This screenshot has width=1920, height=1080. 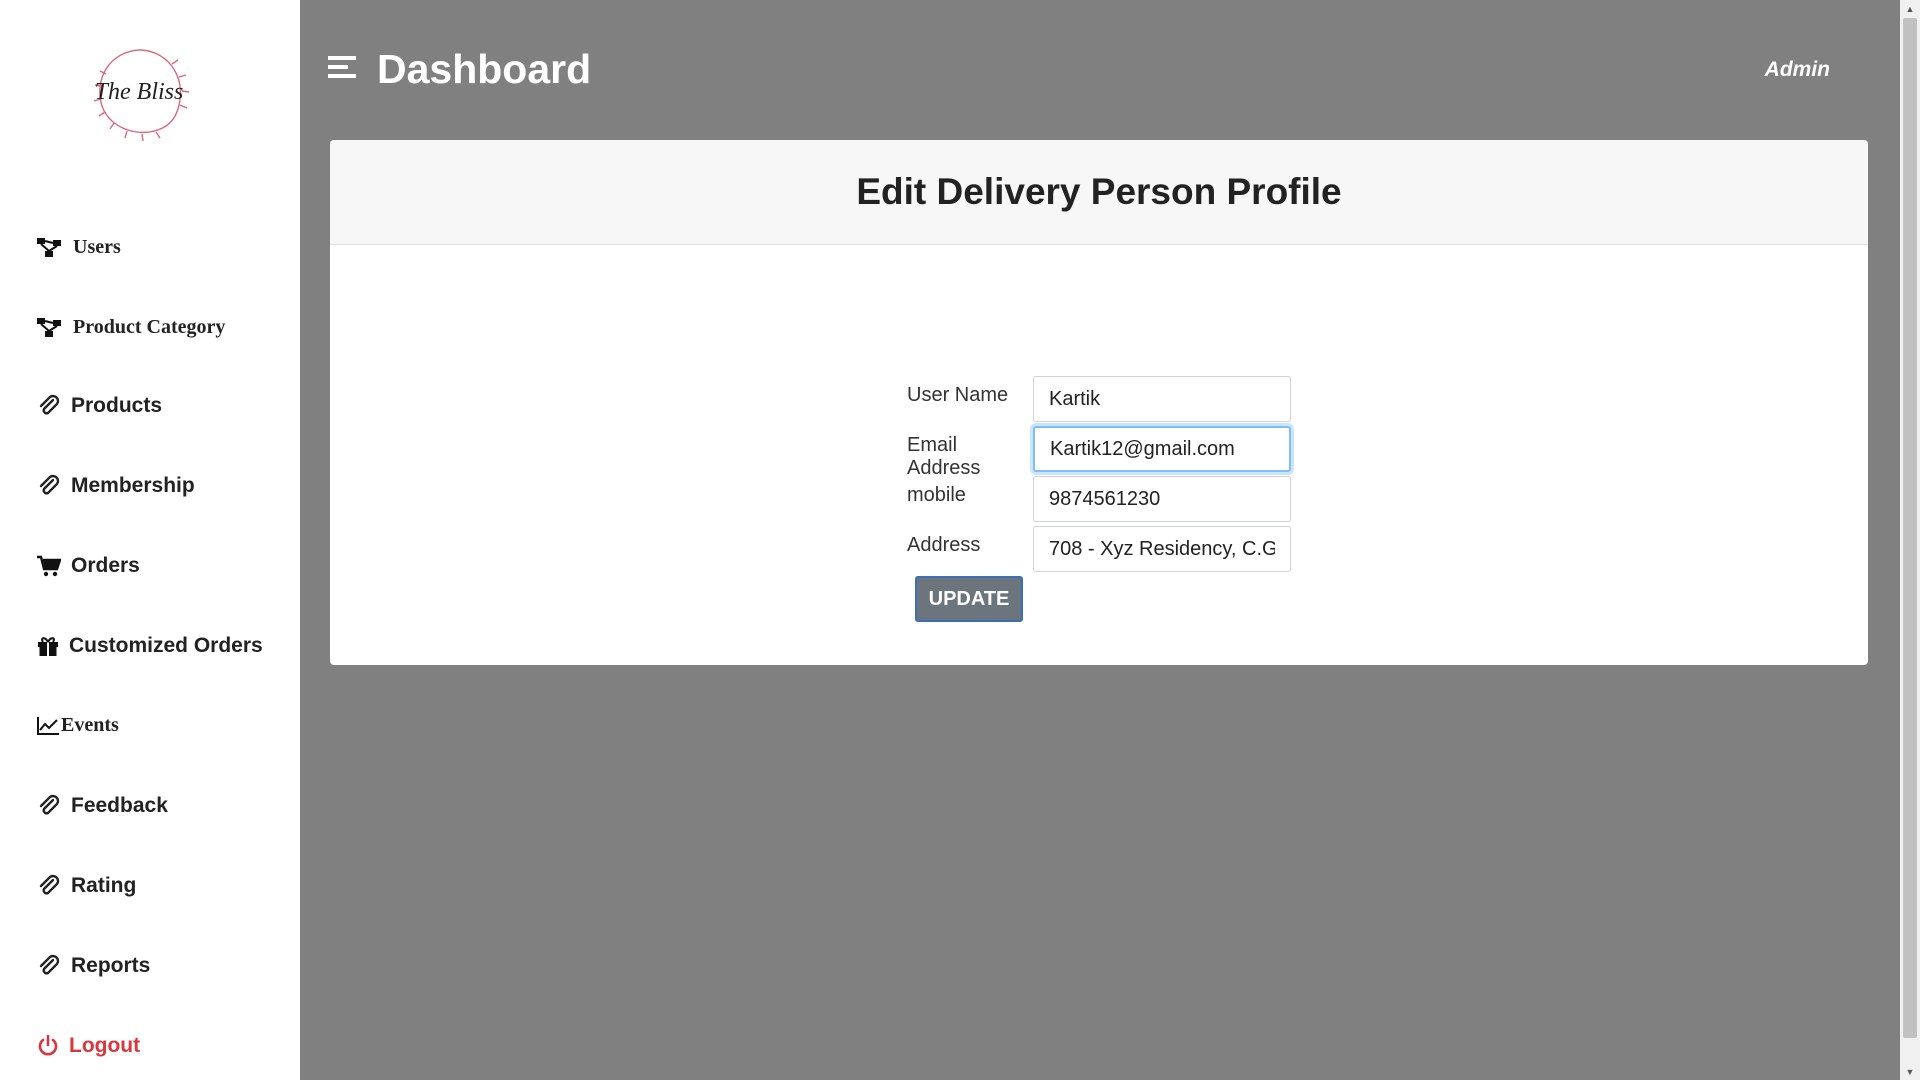 I want to click on sidebar-item-label: Reports, so click(x=111, y=965).